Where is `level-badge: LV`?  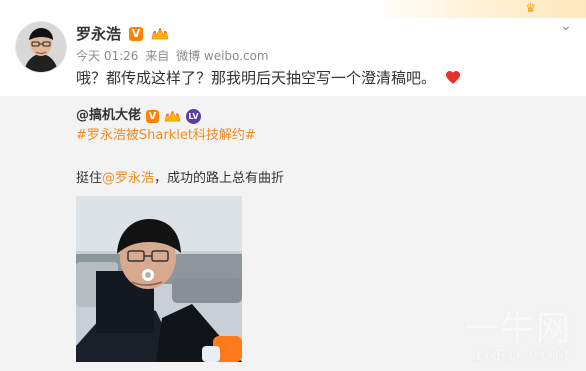 level-badge: LV is located at coordinates (194, 116).